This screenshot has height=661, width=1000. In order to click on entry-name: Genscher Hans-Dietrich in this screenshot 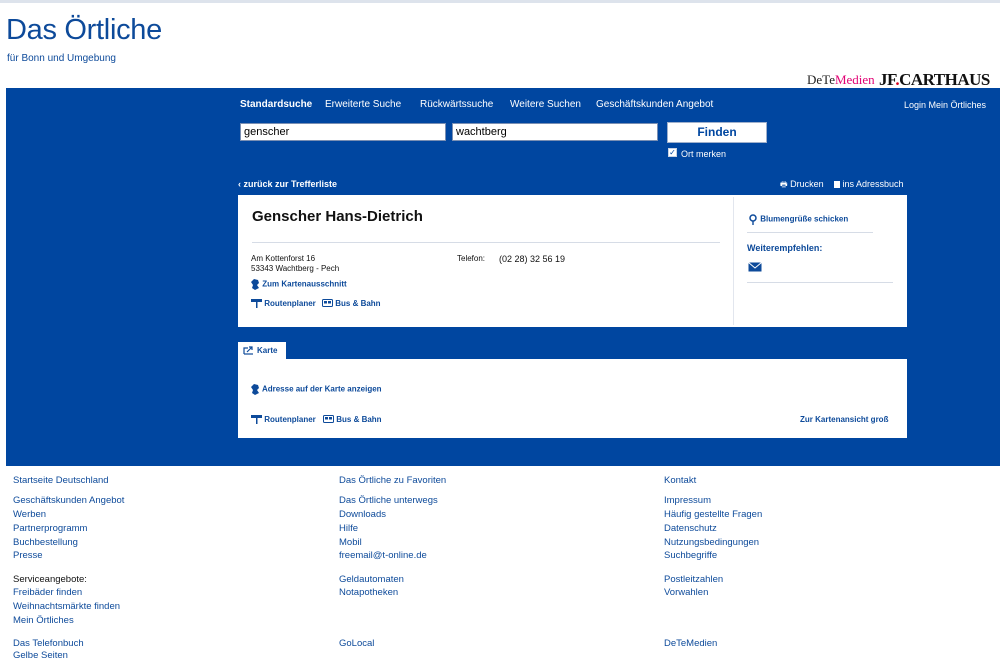, I will do `click(337, 216)`.